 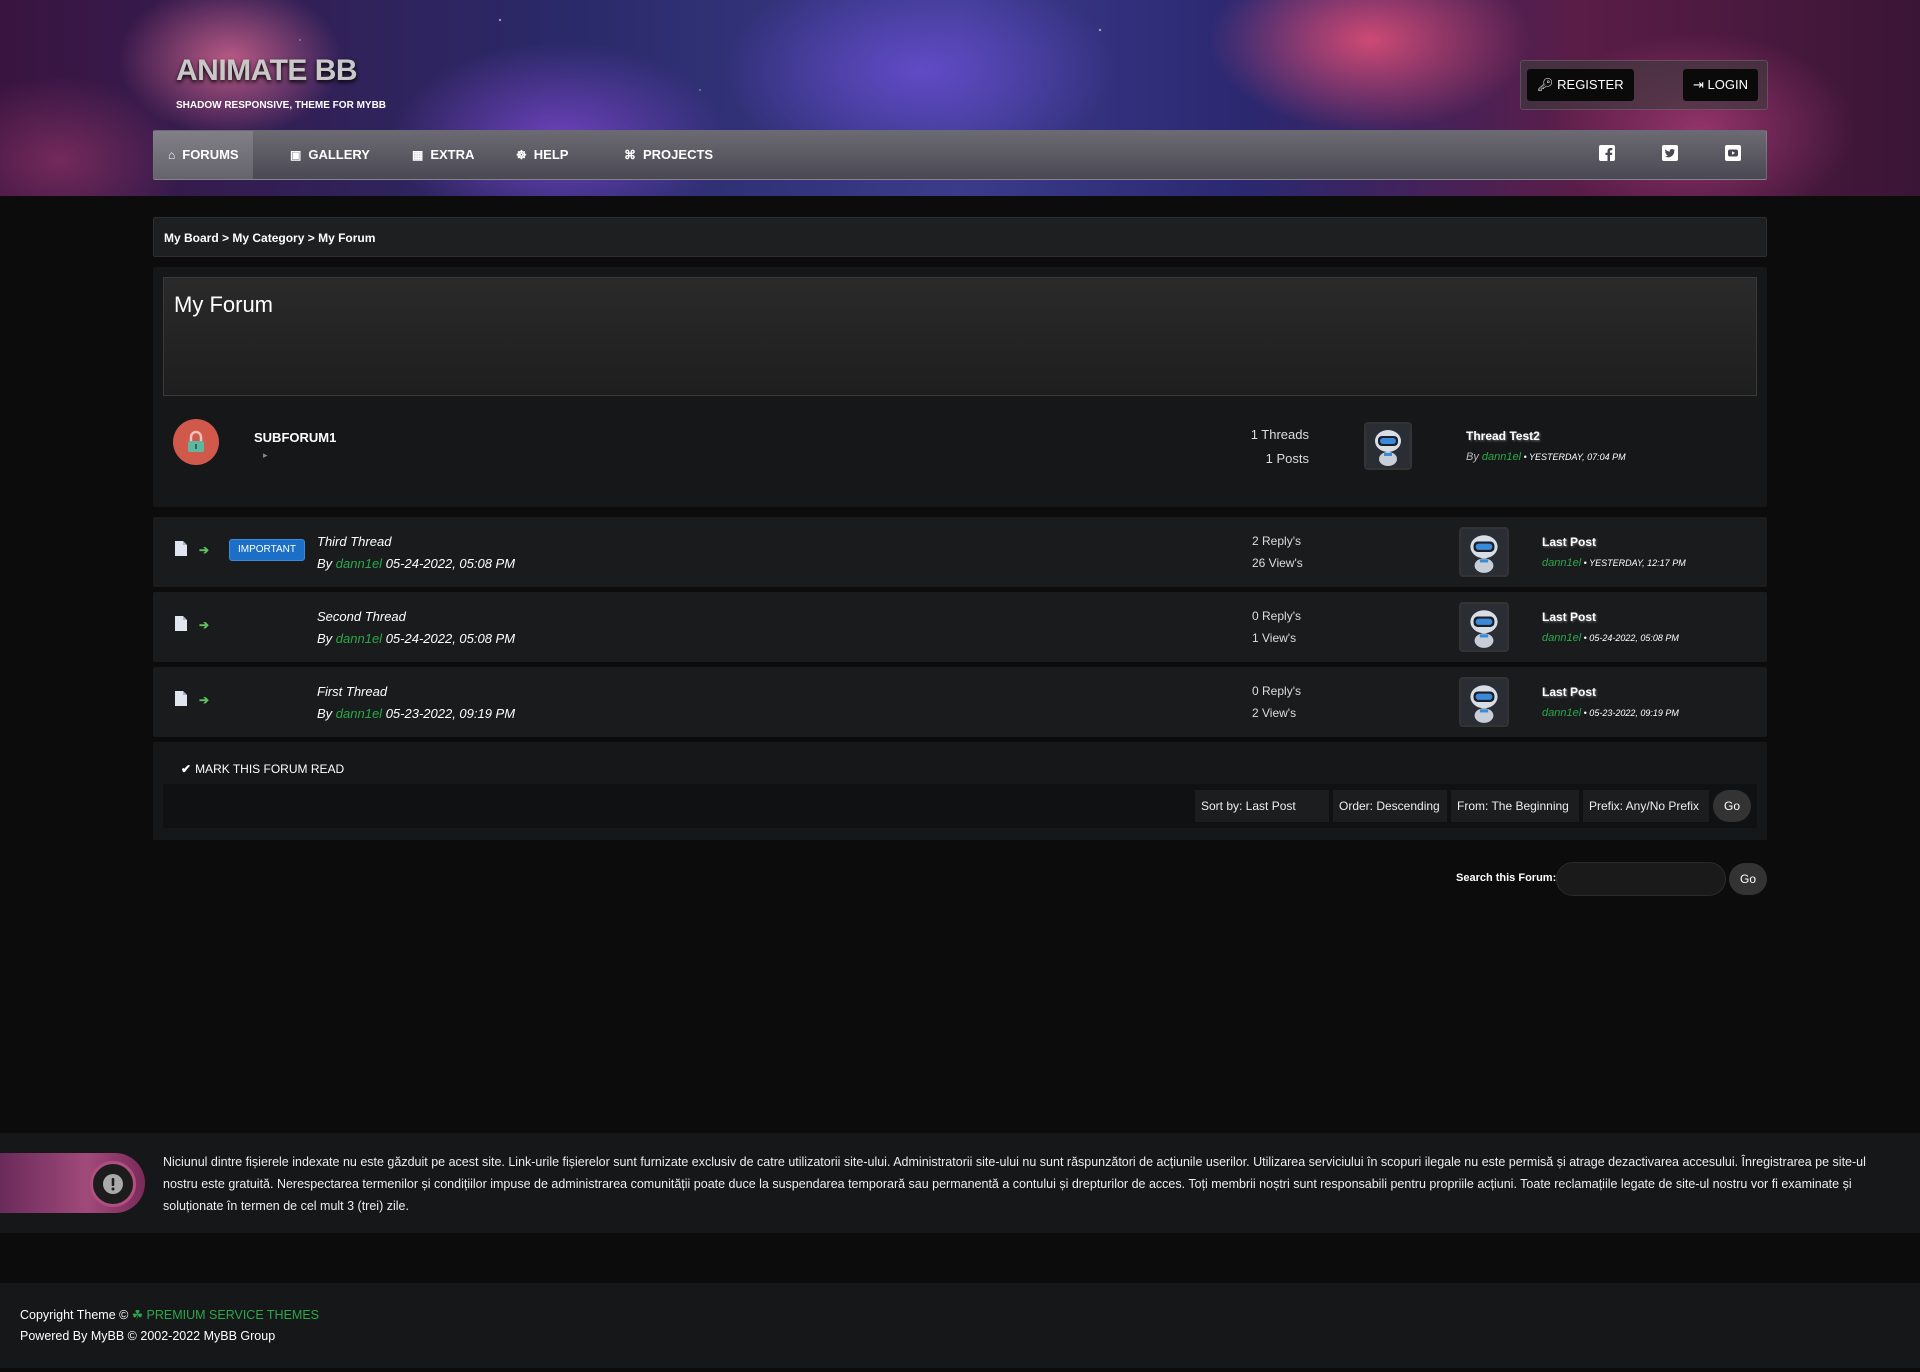 What do you see at coordinates (346, 238) in the screenshot?
I see `breadcrumb-forum: My Forum` at bounding box center [346, 238].